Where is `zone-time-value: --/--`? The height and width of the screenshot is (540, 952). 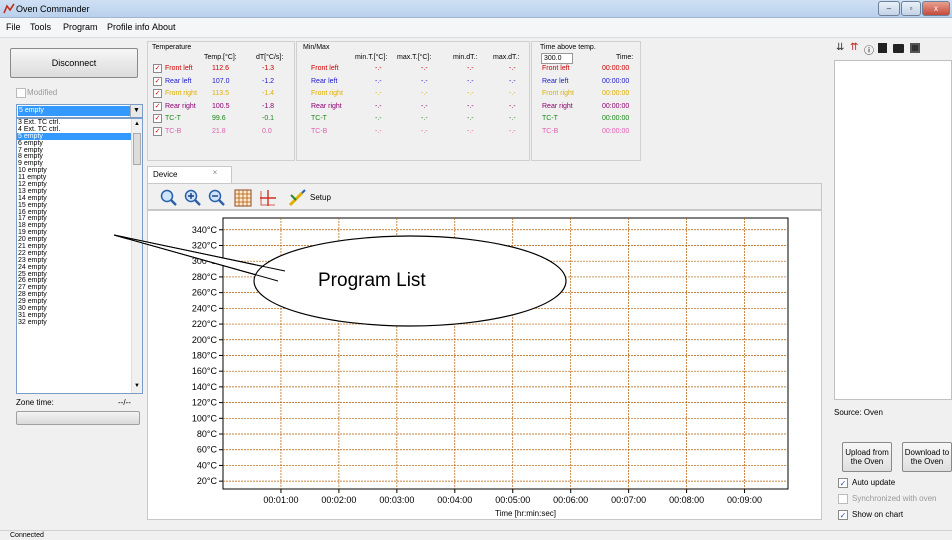
zone-time-value: --/-- is located at coordinates (124, 402).